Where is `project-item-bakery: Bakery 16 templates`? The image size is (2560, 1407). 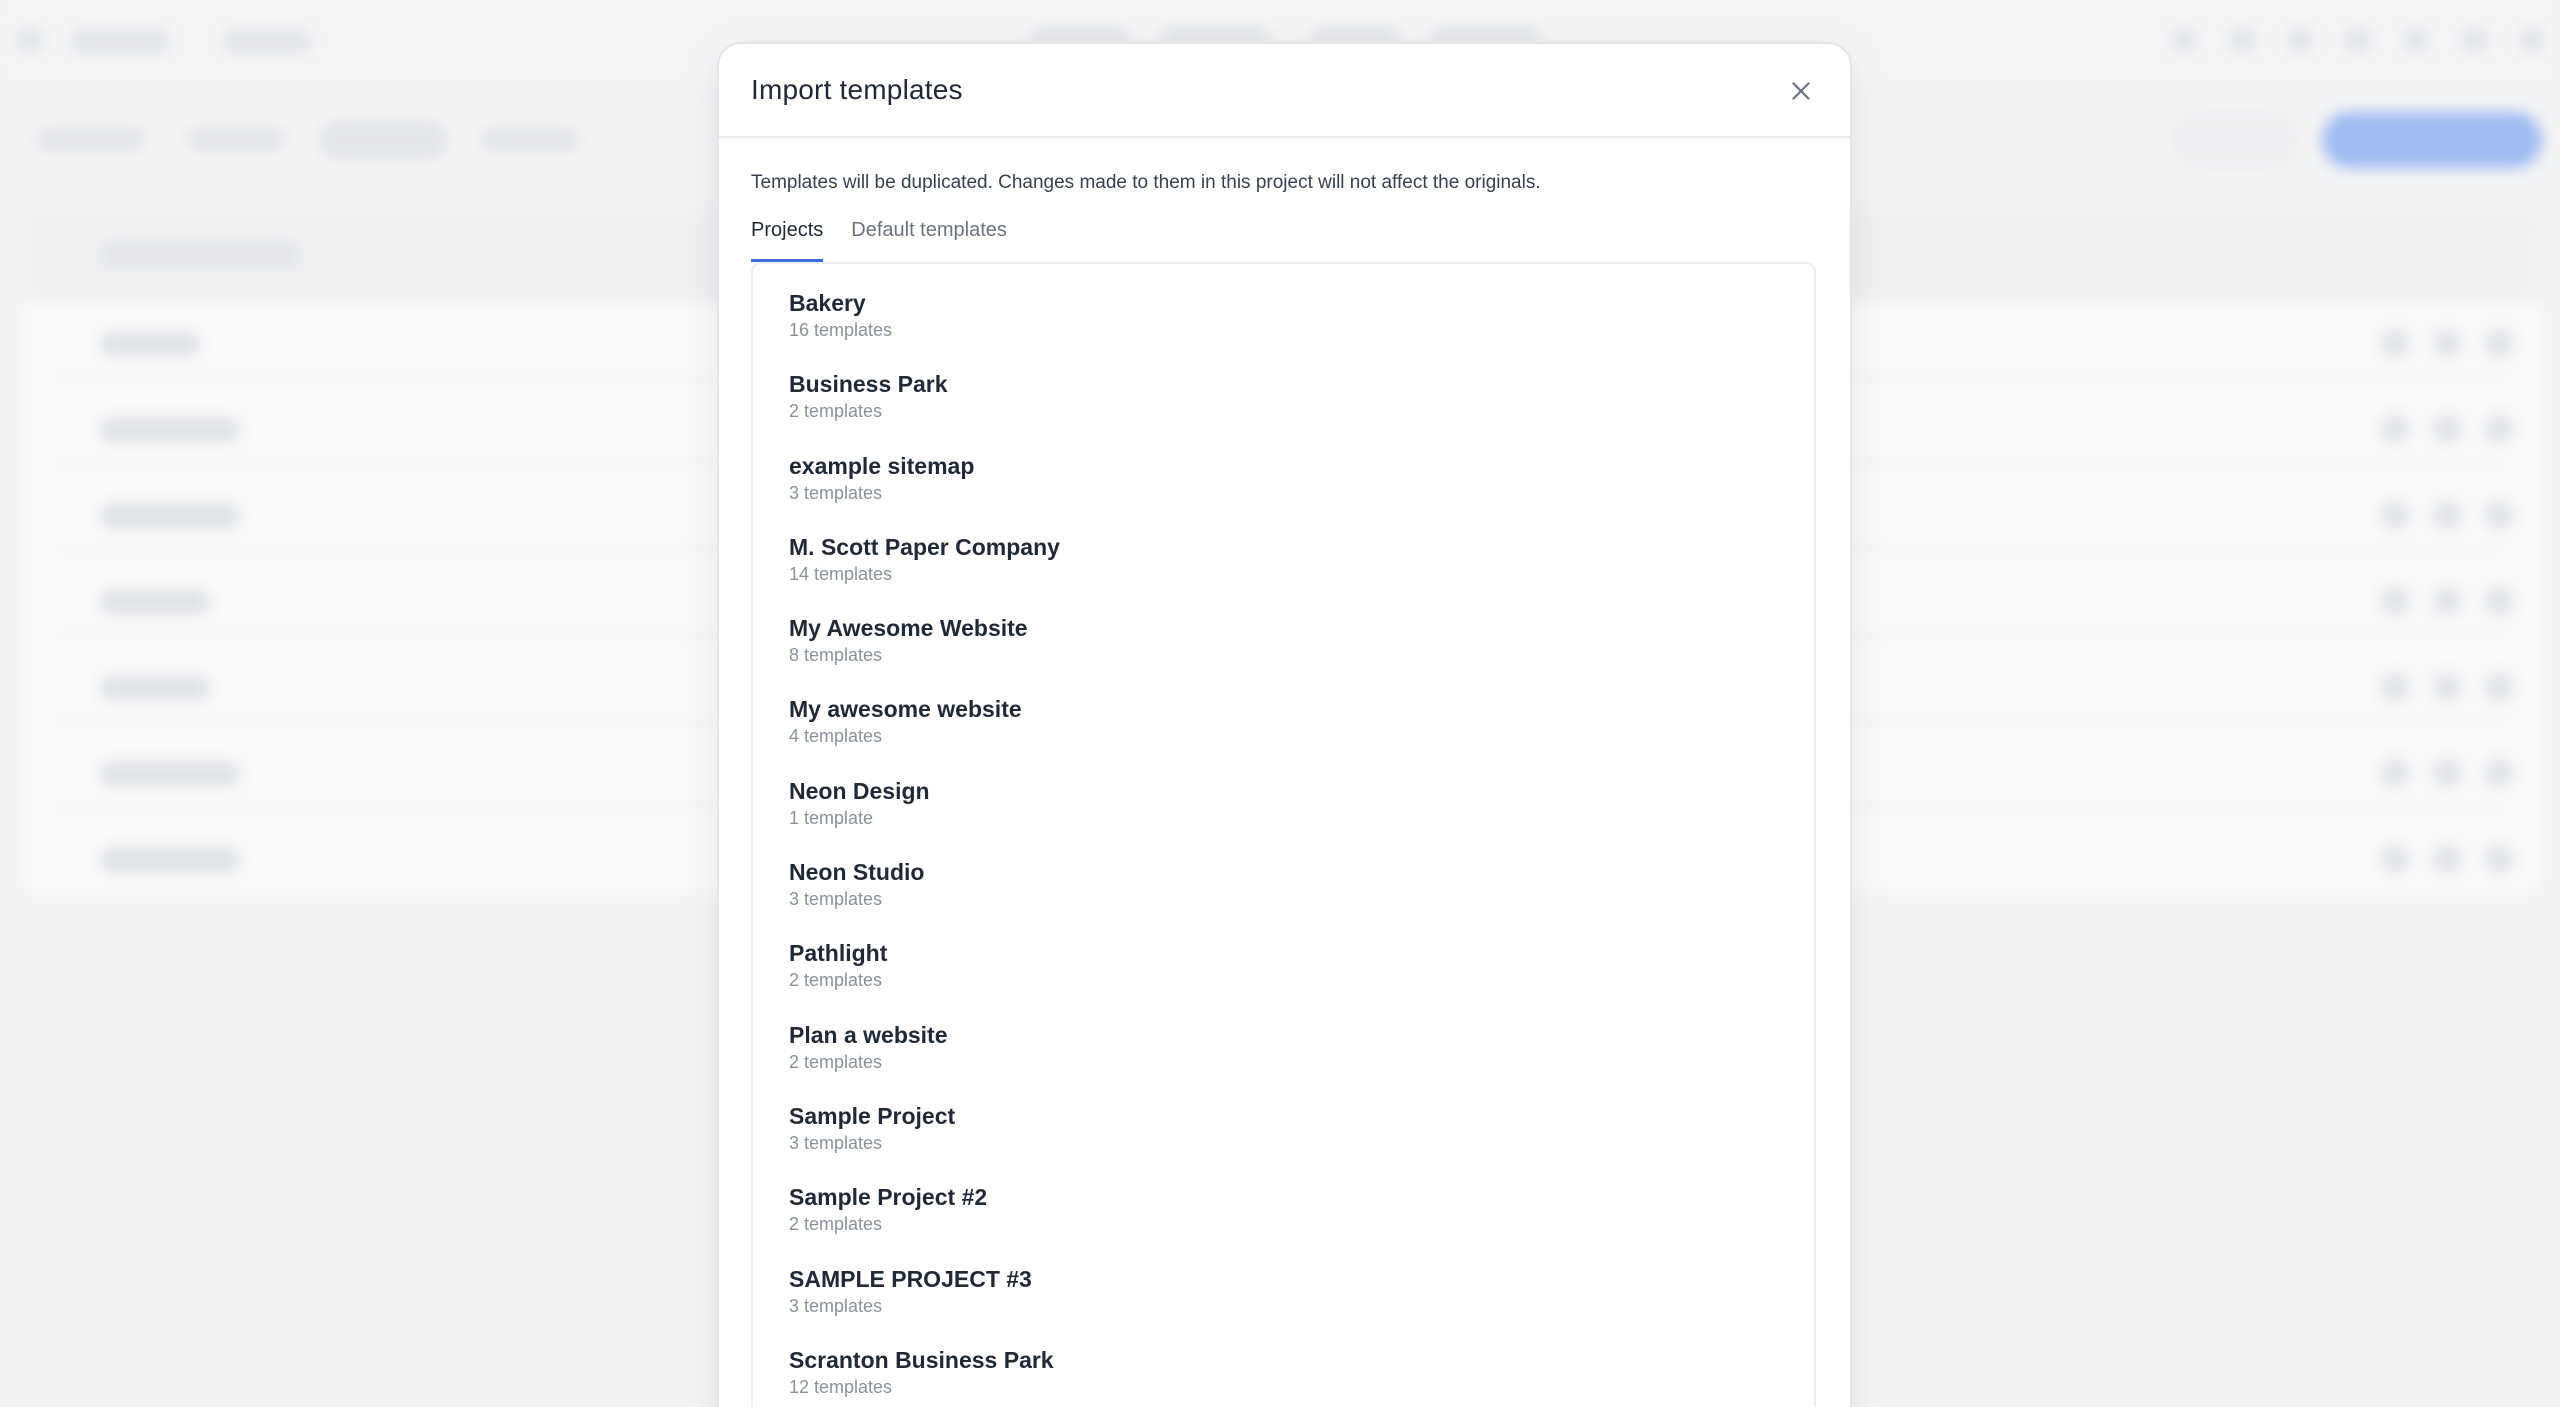
project-item-bakery: Bakery 16 templates is located at coordinates (1283, 328).